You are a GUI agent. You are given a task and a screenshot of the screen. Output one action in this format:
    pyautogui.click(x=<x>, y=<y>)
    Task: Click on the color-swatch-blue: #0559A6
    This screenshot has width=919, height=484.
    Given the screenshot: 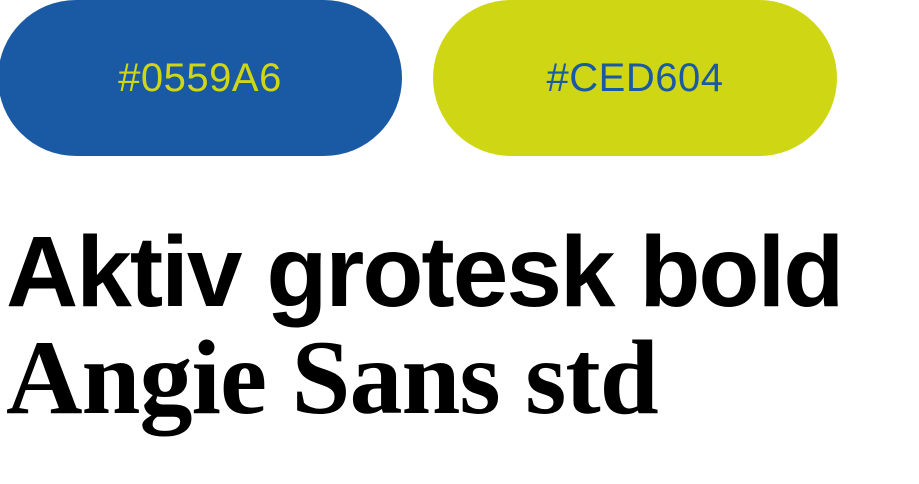 What is the action you would take?
    pyautogui.click(x=201, y=78)
    